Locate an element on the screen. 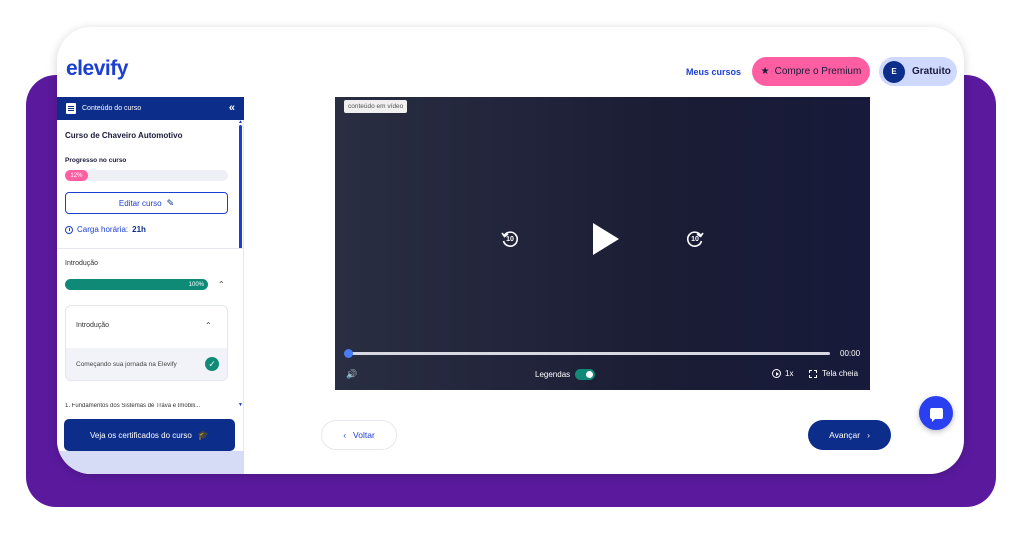 The height and width of the screenshot is (536, 1024). play-icon is located at coordinates (606, 239).